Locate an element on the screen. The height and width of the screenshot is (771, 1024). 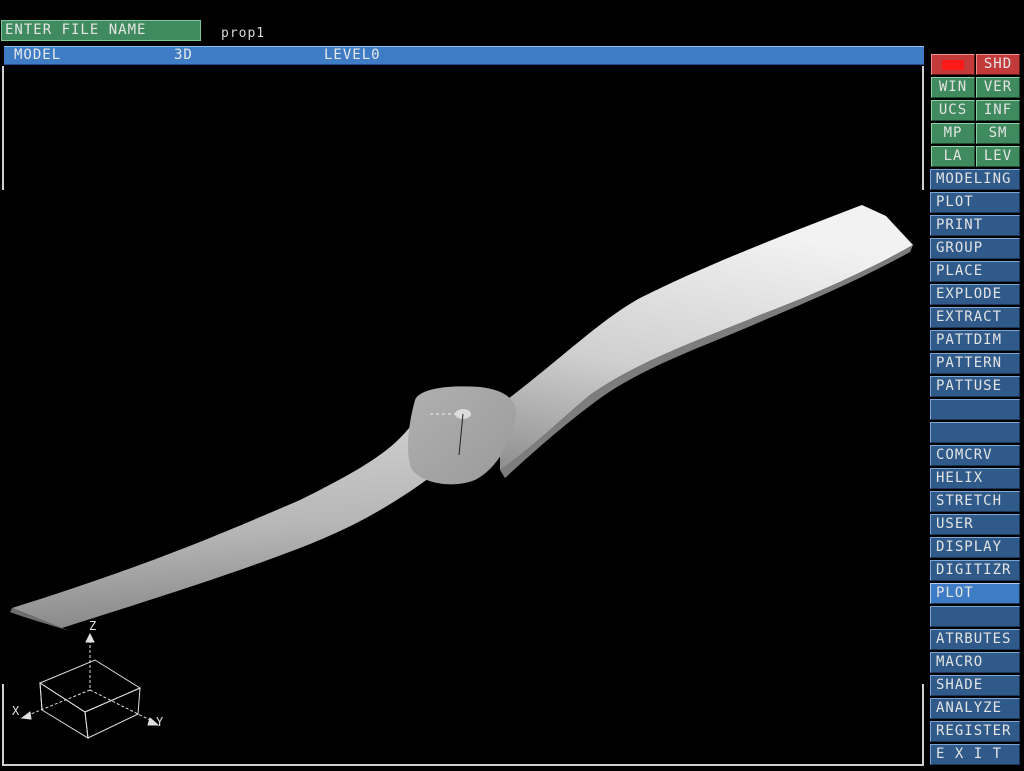
axis-label-y: Y is located at coordinates (160, 722).